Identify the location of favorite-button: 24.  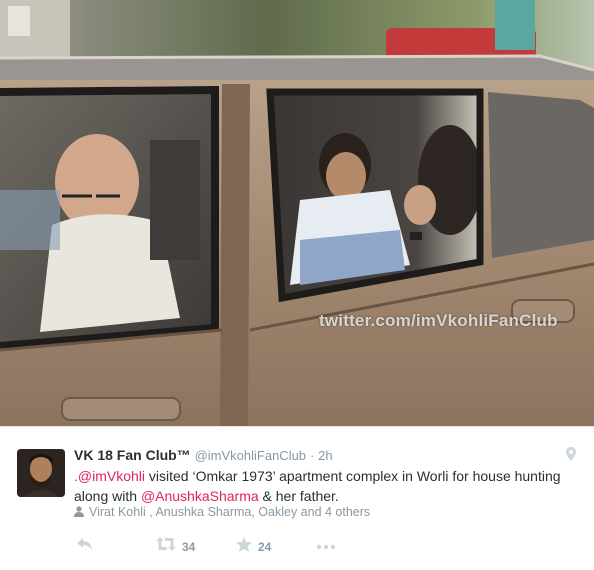
(253, 547).